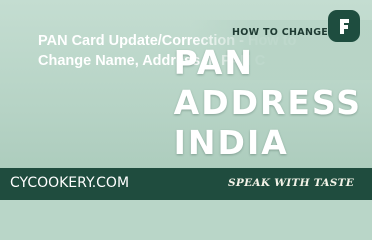  What do you see at coordinates (280, 32) in the screenshot?
I see `headline-kicker: HOW TO CHANGE` at bounding box center [280, 32].